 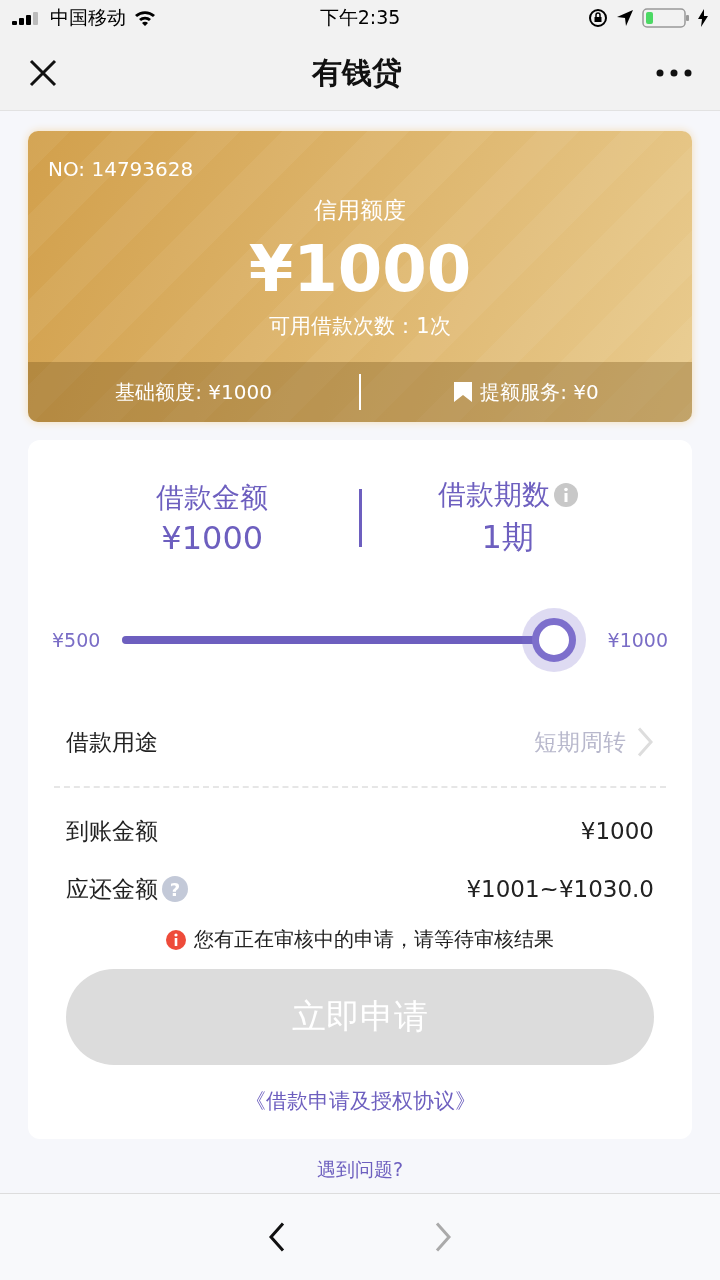 I want to click on credit-label: 信用额度, so click(x=360, y=210).